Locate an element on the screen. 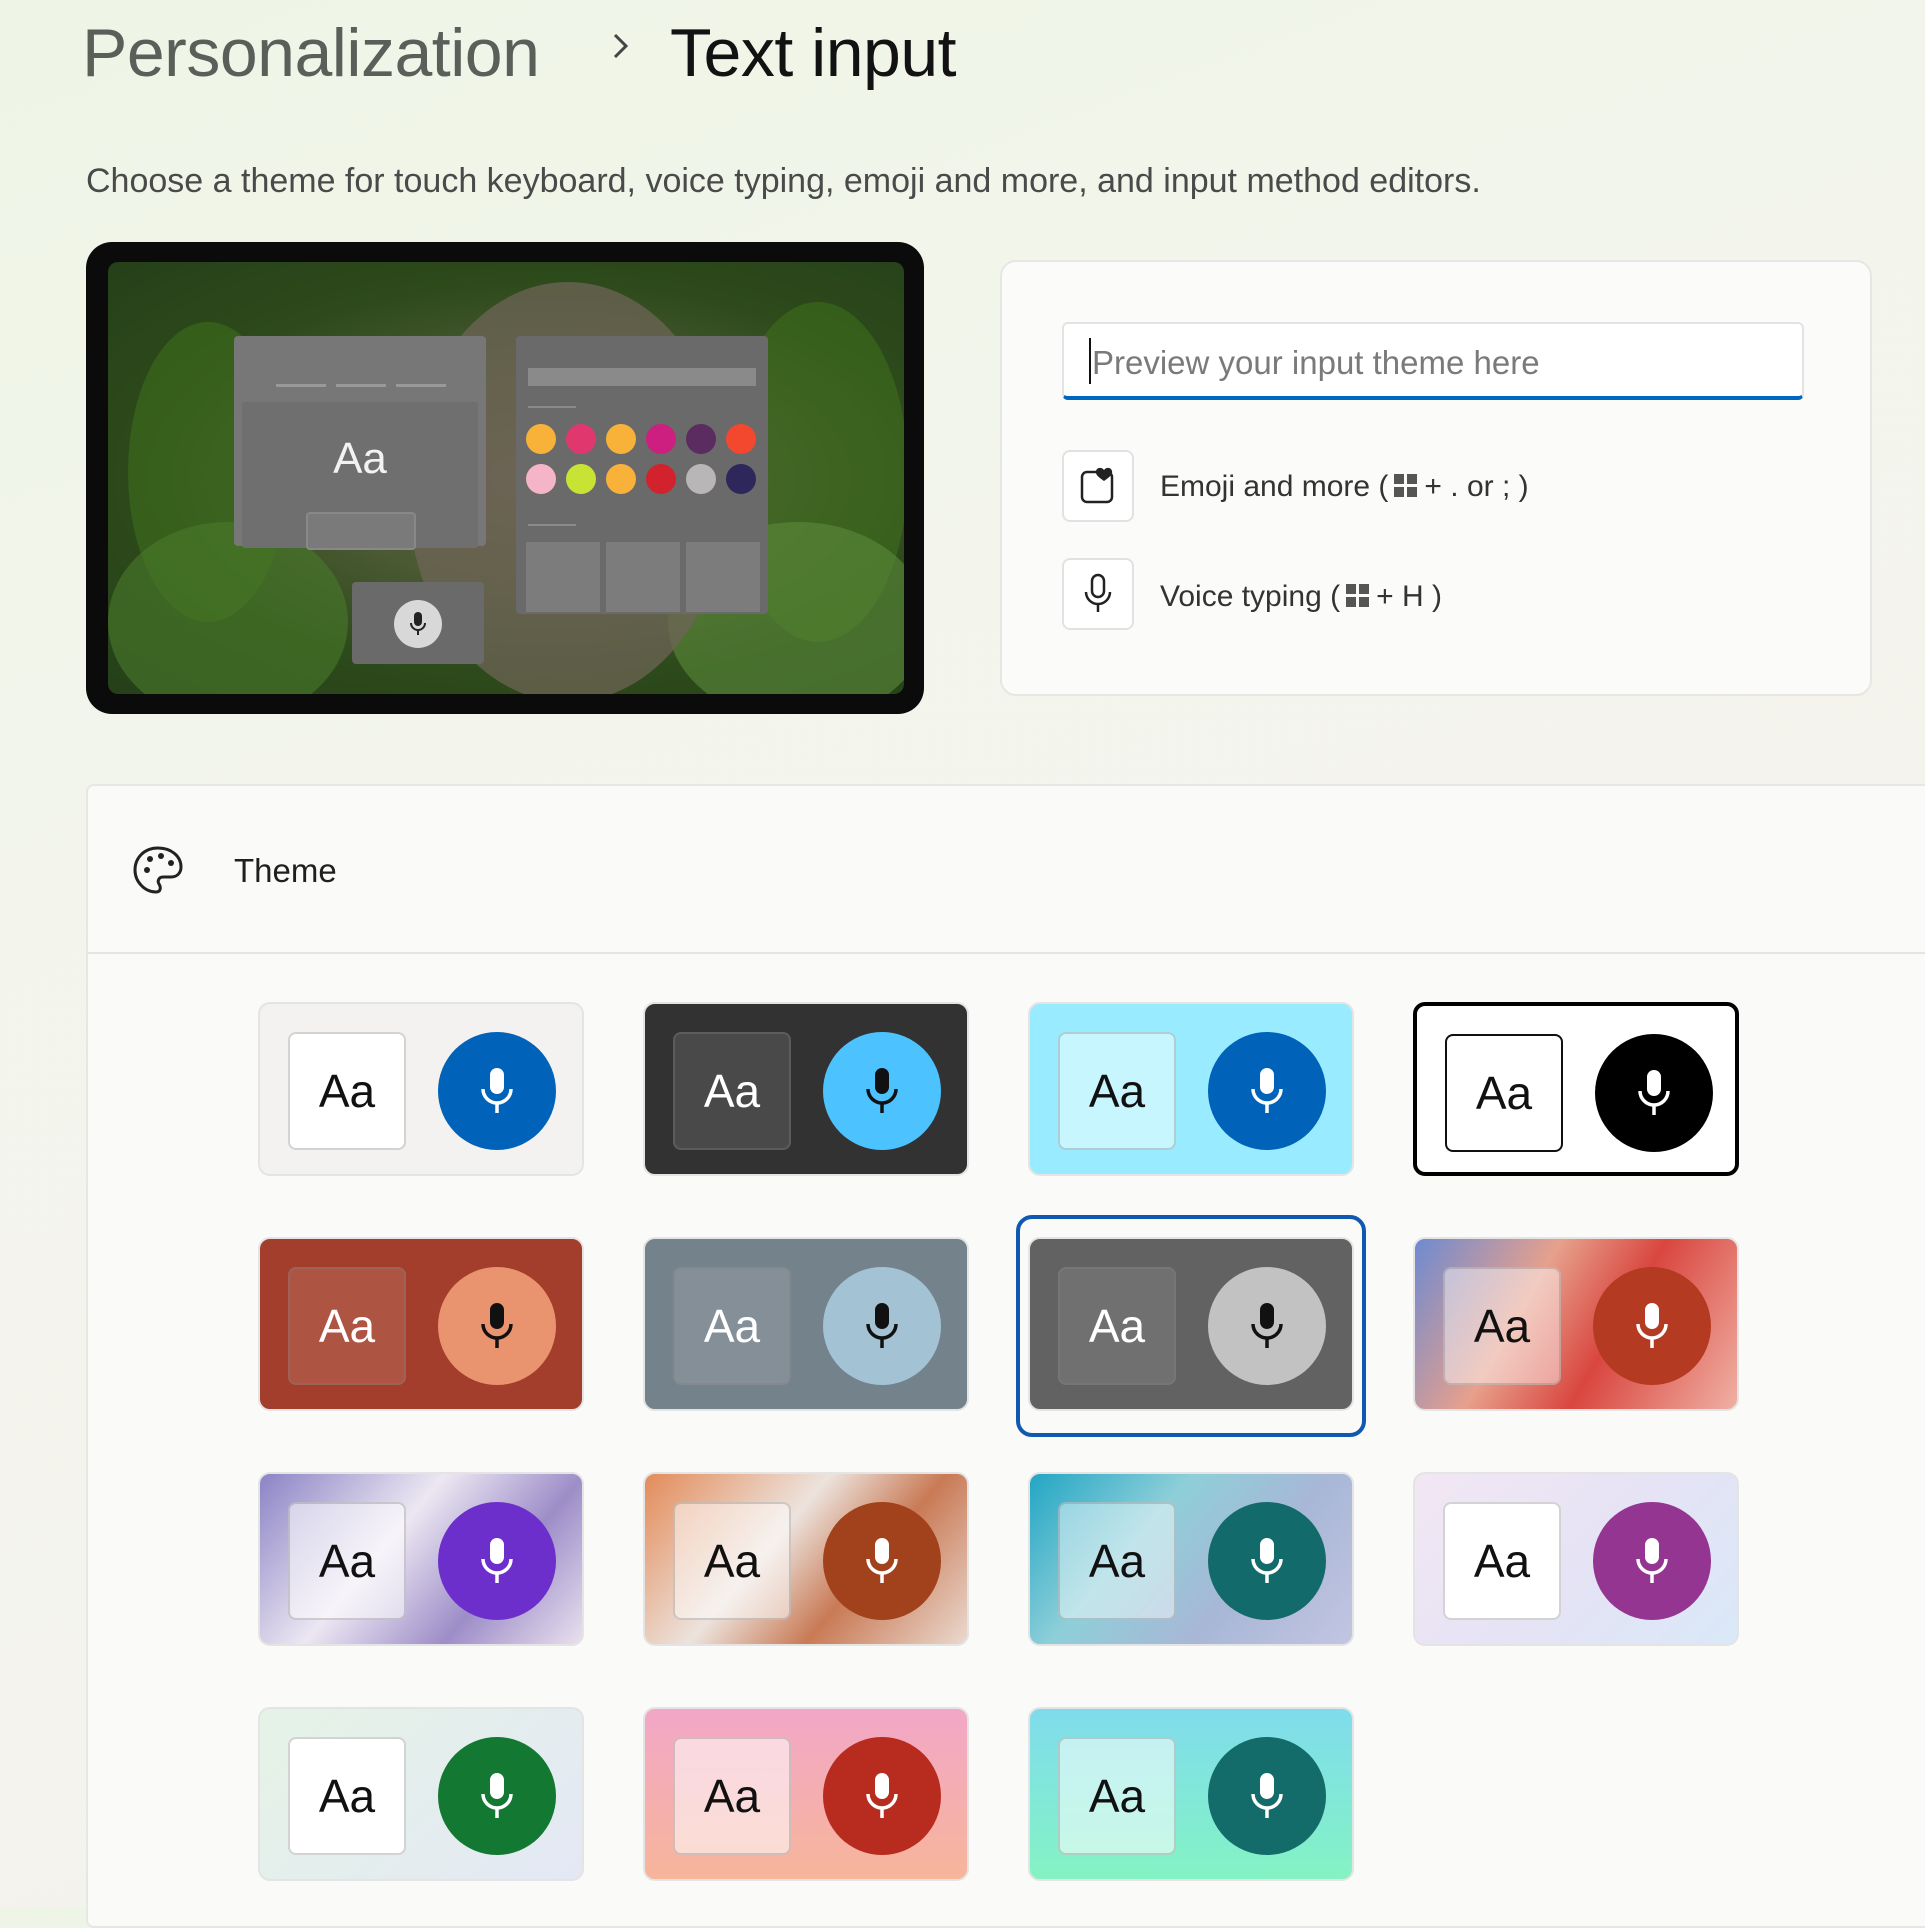  preview-input-placeholder: Preview your input theme here is located at coordinates (1316, 362).